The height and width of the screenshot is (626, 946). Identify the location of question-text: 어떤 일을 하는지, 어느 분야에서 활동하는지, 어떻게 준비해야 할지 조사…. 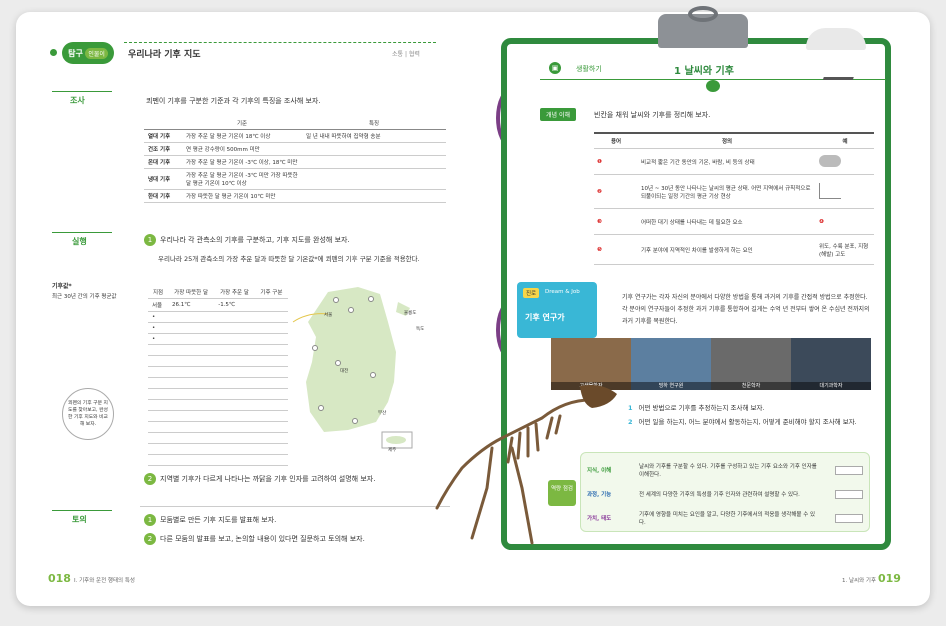
(747, 422).